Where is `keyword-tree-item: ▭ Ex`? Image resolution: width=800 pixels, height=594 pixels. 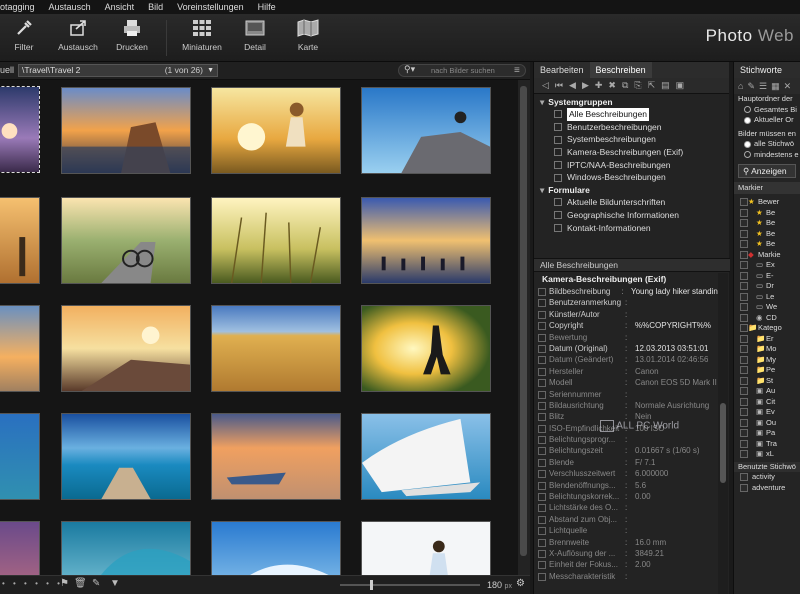
keyword-tree-item: ▭ Ex is located at coordinates (767, 265).